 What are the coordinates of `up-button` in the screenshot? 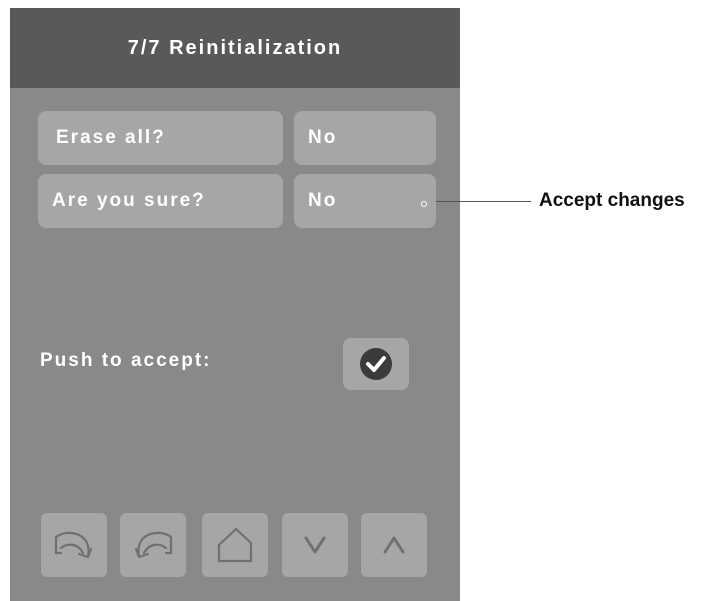 It's located at (394, 545).